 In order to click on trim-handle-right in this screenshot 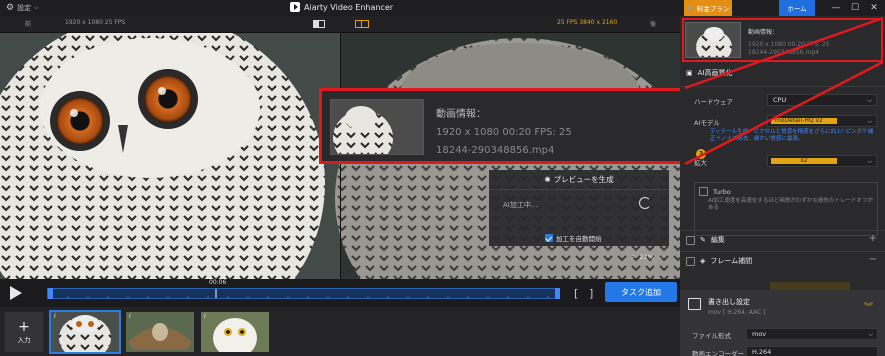, I will do `click(557, 293)`.